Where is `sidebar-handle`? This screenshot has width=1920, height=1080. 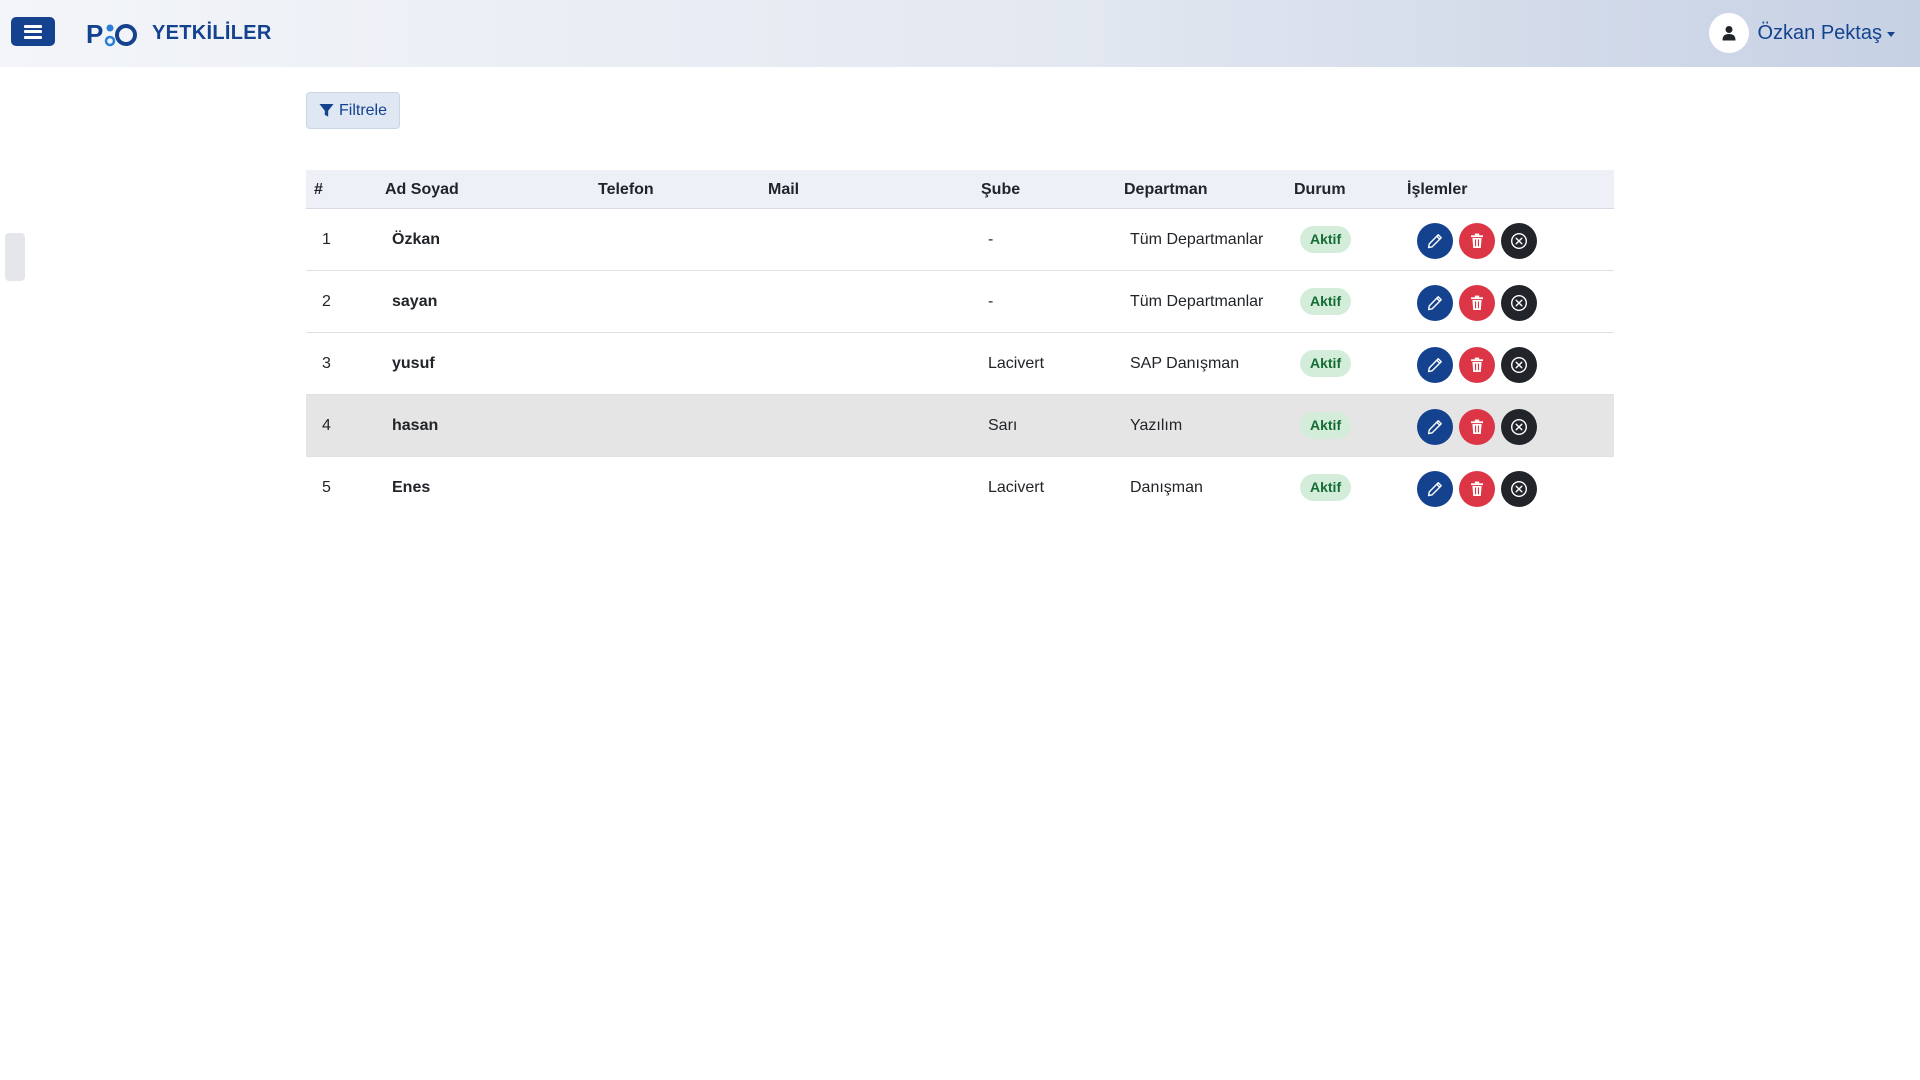
sidebar-handle is located at coordinates (15, 257).